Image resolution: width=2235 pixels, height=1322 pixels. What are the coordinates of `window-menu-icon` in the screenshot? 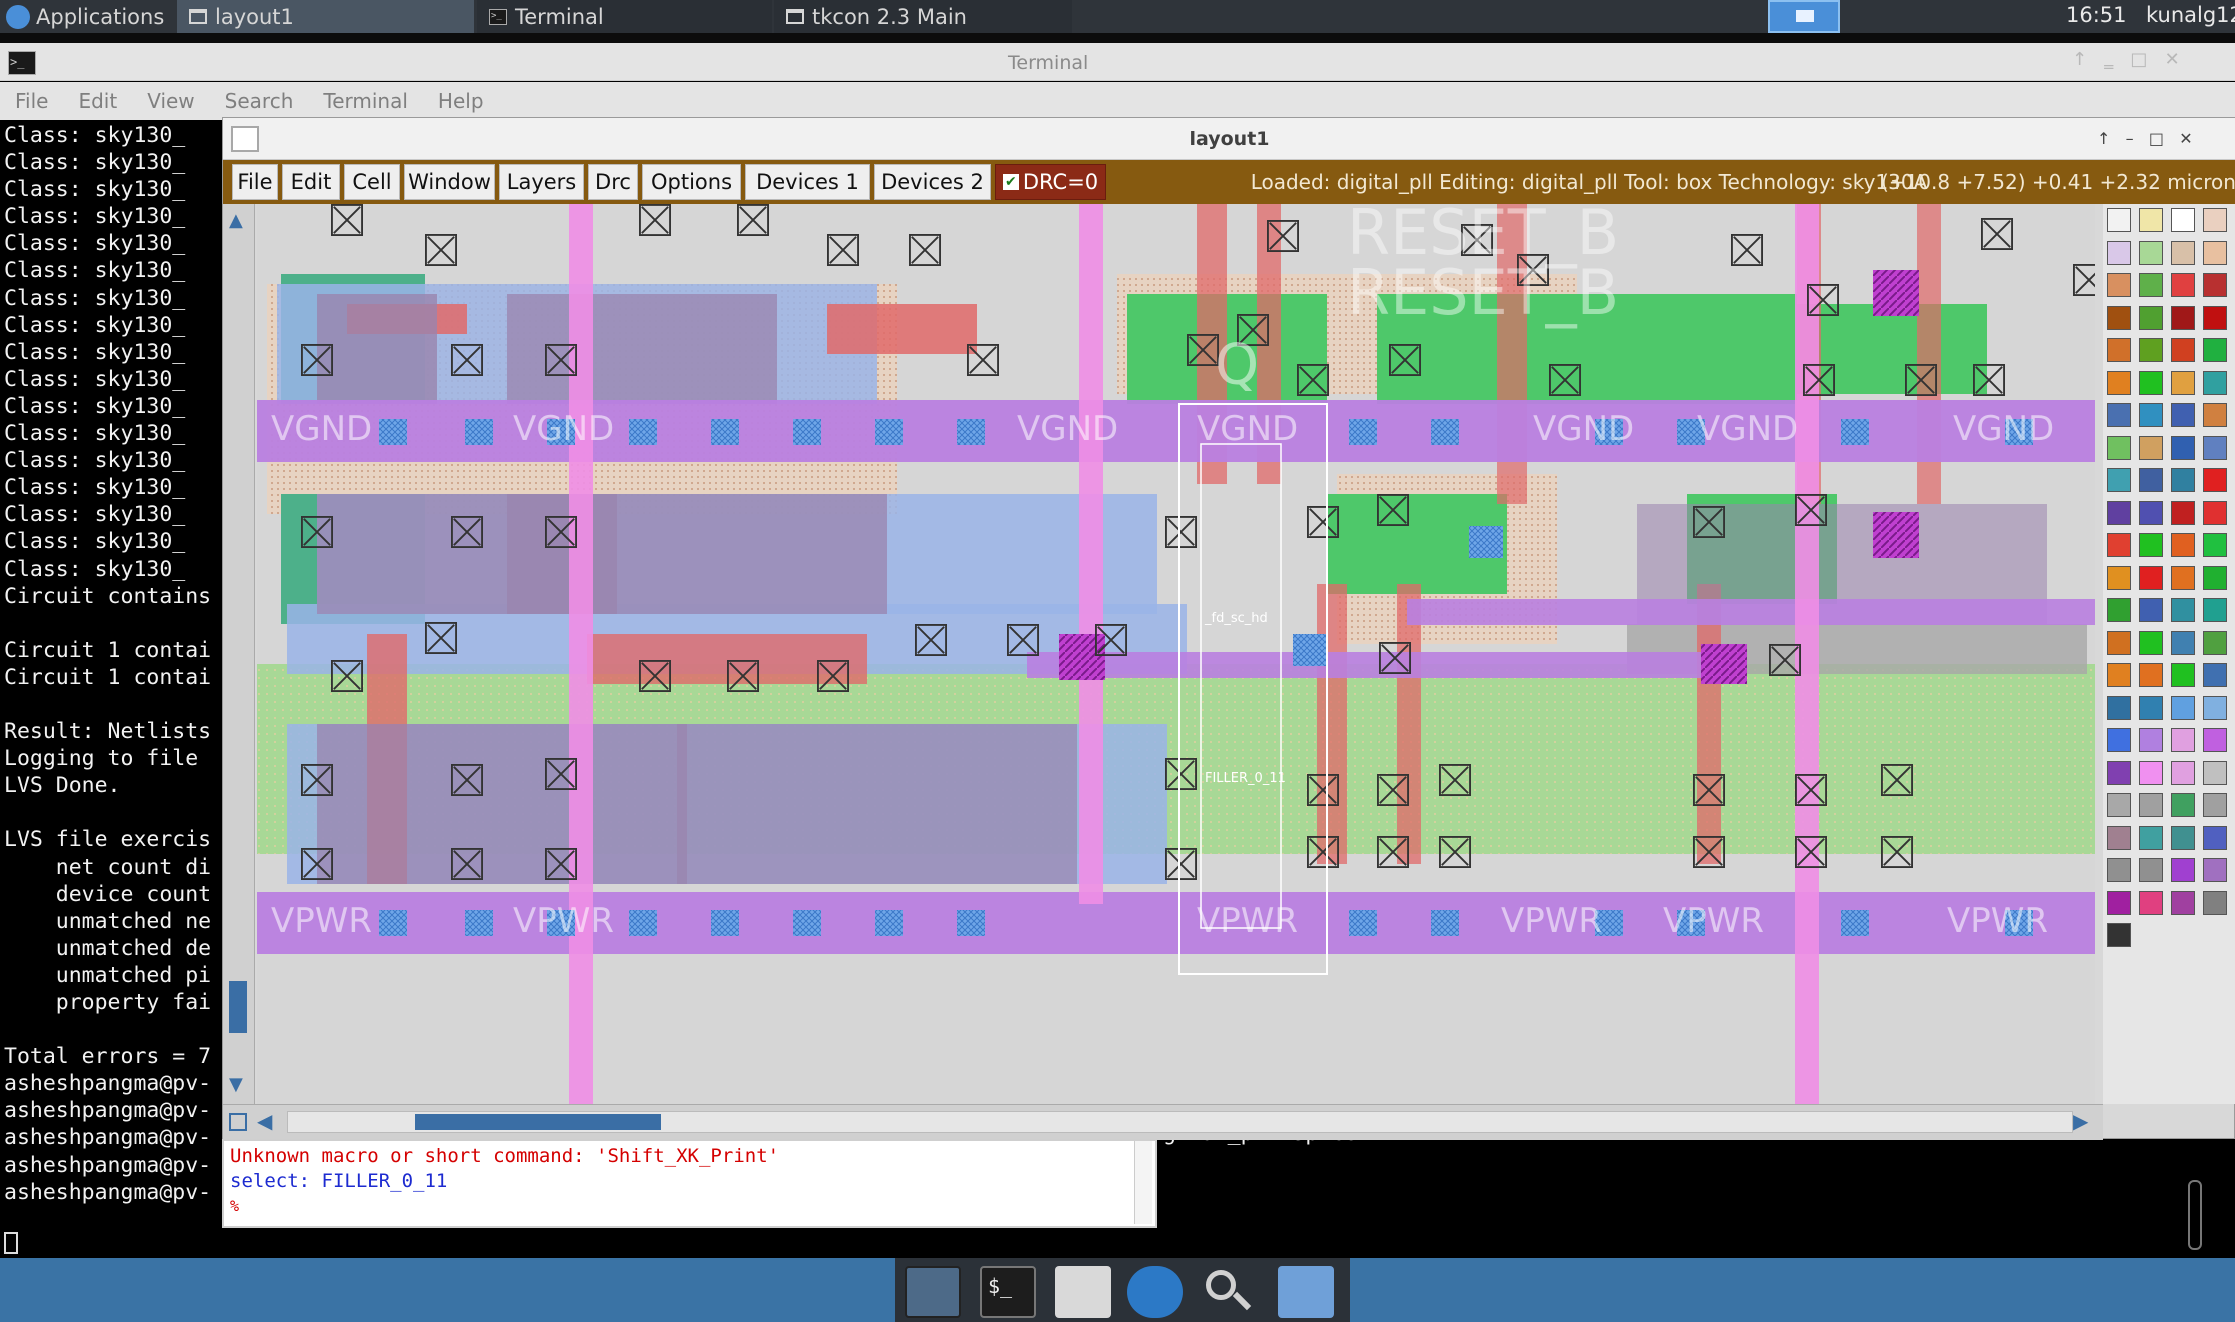 It's located at (245, 139).